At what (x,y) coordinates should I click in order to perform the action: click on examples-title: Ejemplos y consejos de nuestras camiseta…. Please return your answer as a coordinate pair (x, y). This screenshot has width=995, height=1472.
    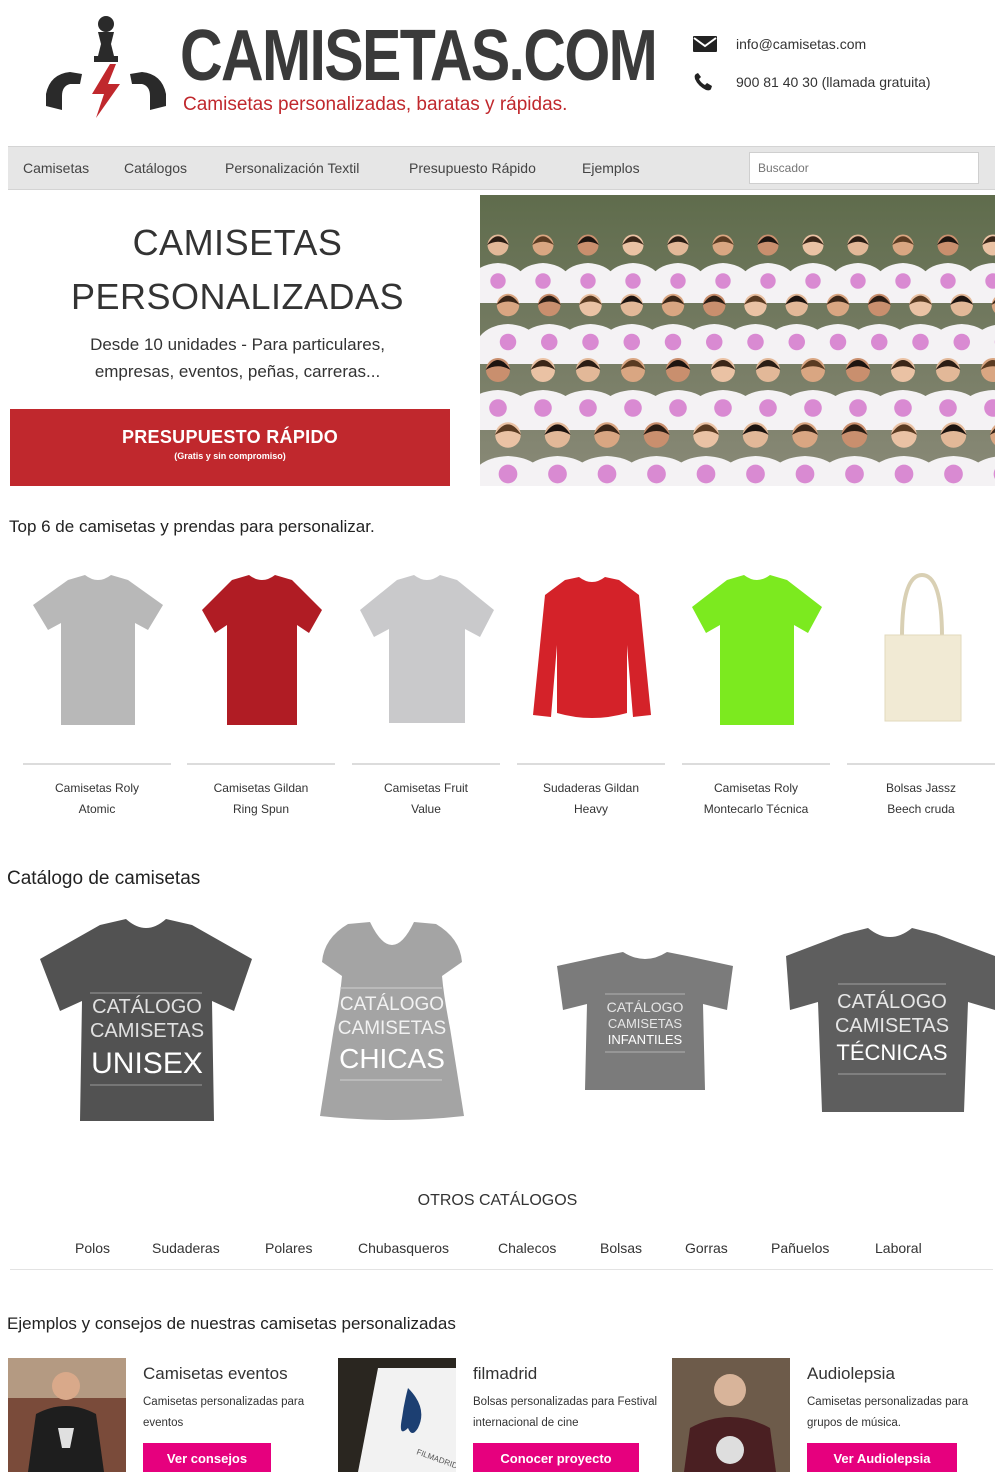
    Looking at the image, I should click on (231, 1323).